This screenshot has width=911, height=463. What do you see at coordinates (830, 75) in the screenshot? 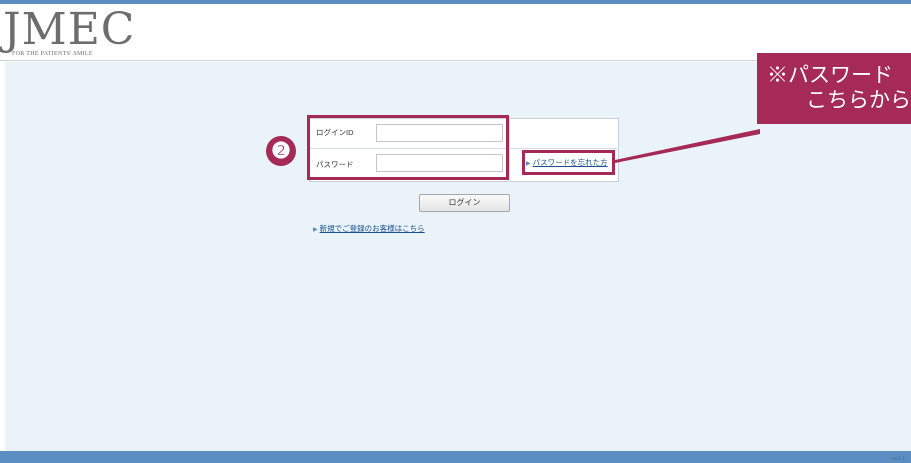
I see `callout-line1: ※パスワード` at bounding box center [830, 75].